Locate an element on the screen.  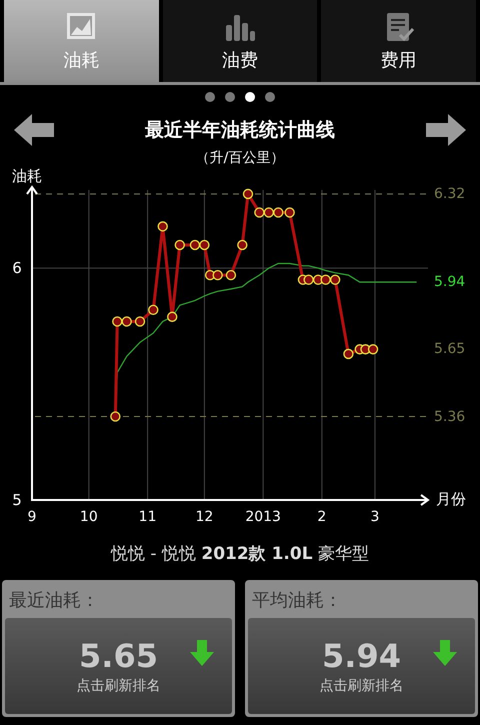
car-model: 悦悦 - 悦悦 2012款 1.0L 豪华型 is located at coordinates (240, 554).